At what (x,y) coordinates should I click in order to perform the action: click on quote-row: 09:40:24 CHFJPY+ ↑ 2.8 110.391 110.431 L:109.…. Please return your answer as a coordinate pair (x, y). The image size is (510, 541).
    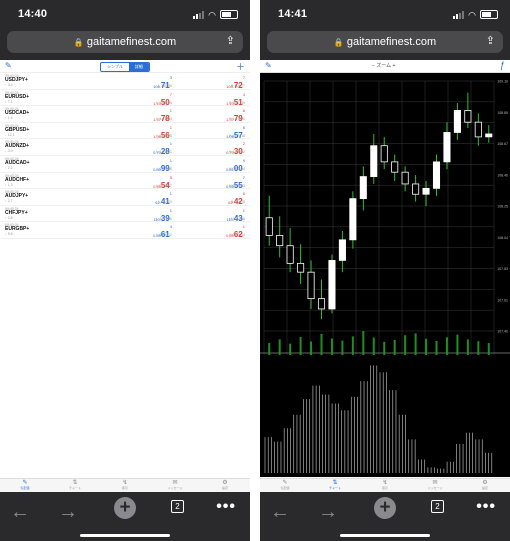
    Looking at the image, I should click on (125, 214).